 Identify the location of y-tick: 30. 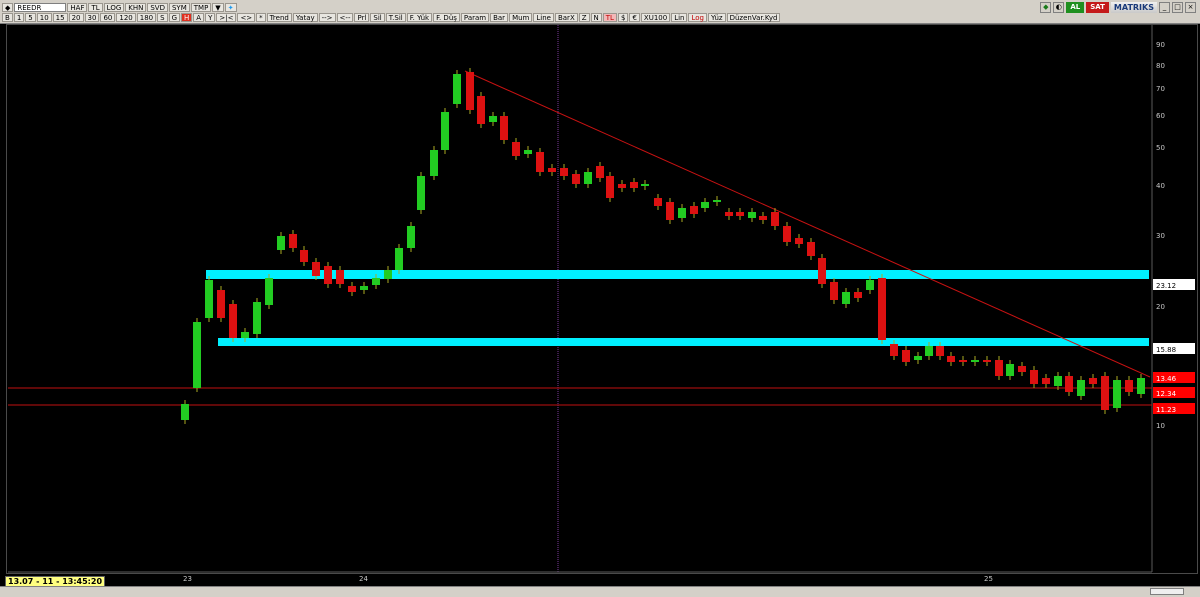
(1160, 236).